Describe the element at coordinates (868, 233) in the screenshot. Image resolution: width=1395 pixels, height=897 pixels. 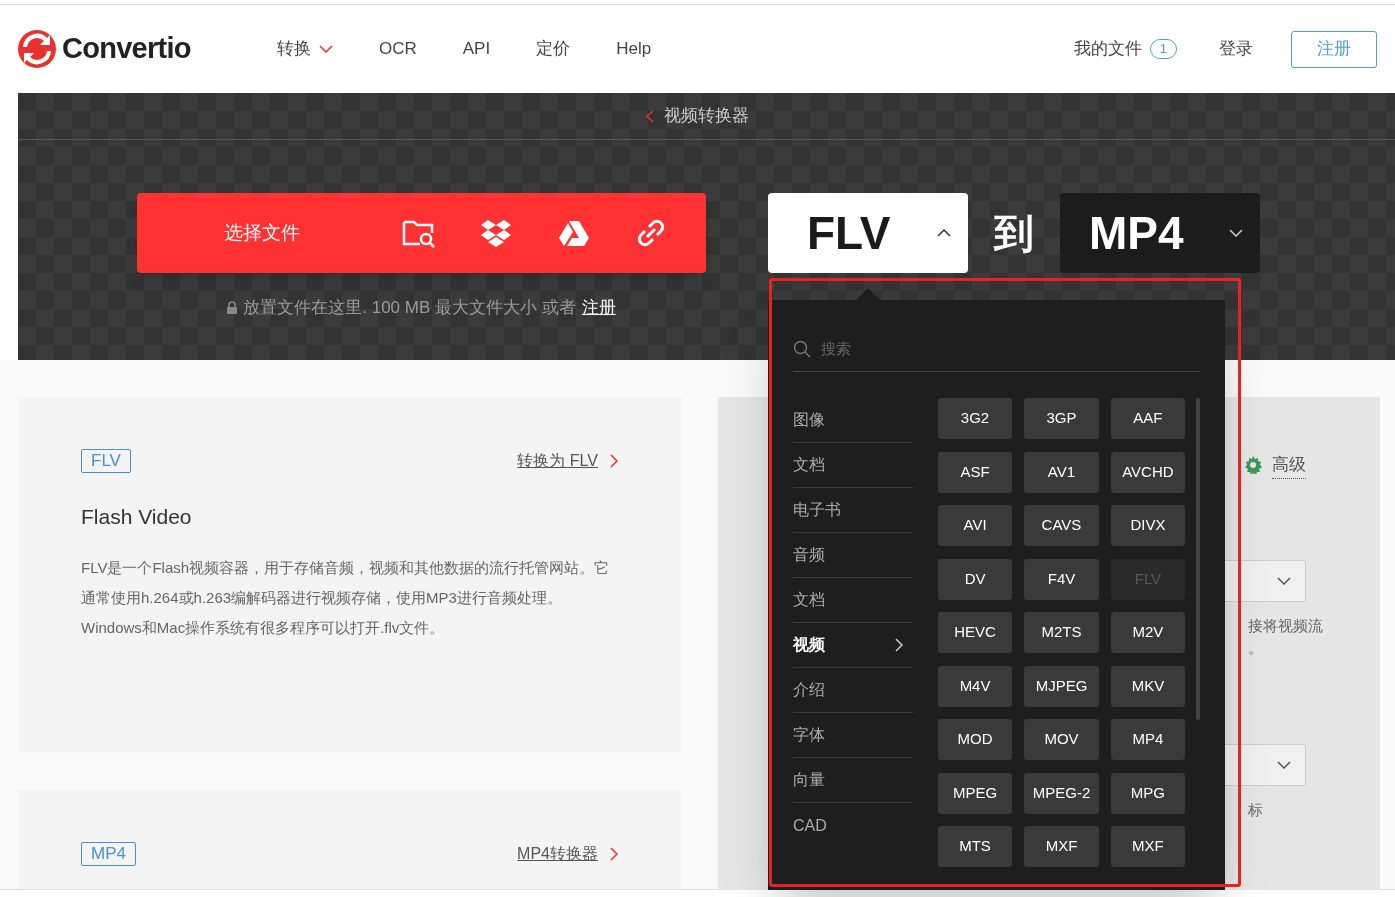
I see `source-format-select: FLV` at that location.